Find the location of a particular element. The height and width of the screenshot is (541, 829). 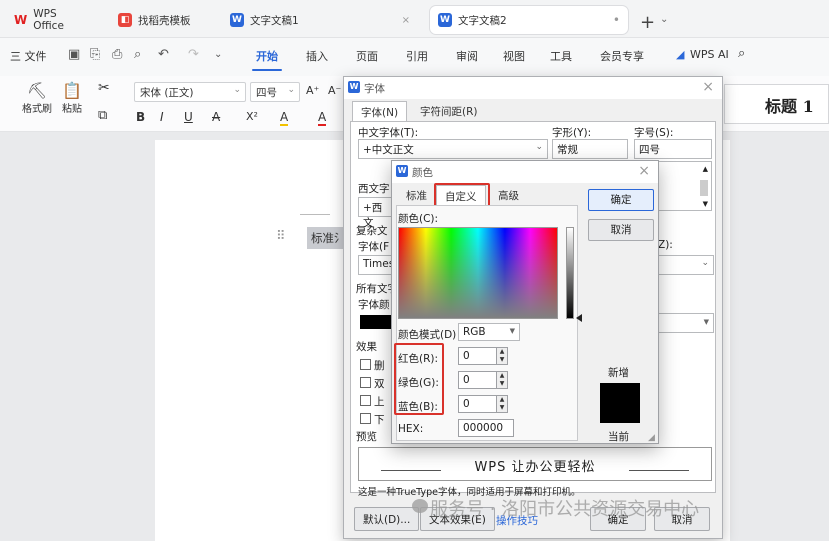

underline-button: U is located at coordinates (188, 117).